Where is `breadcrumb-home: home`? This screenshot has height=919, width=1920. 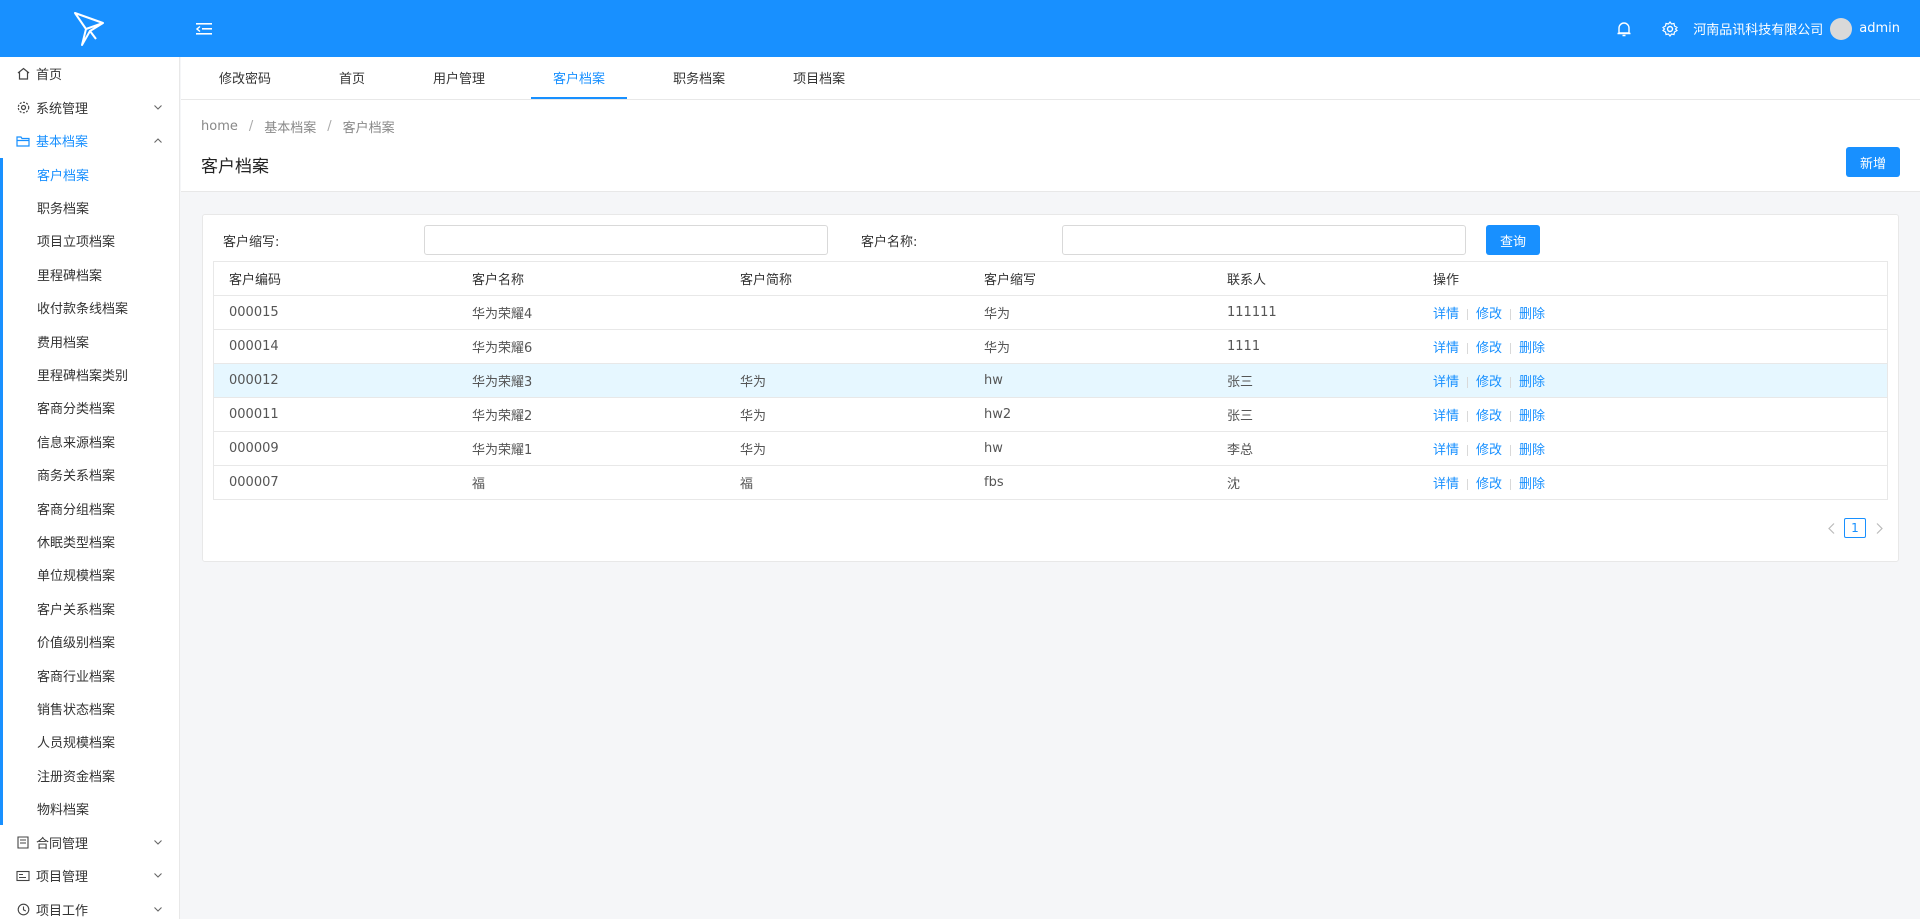
breadcrumb-home: home is located at coordinates (219, 126).